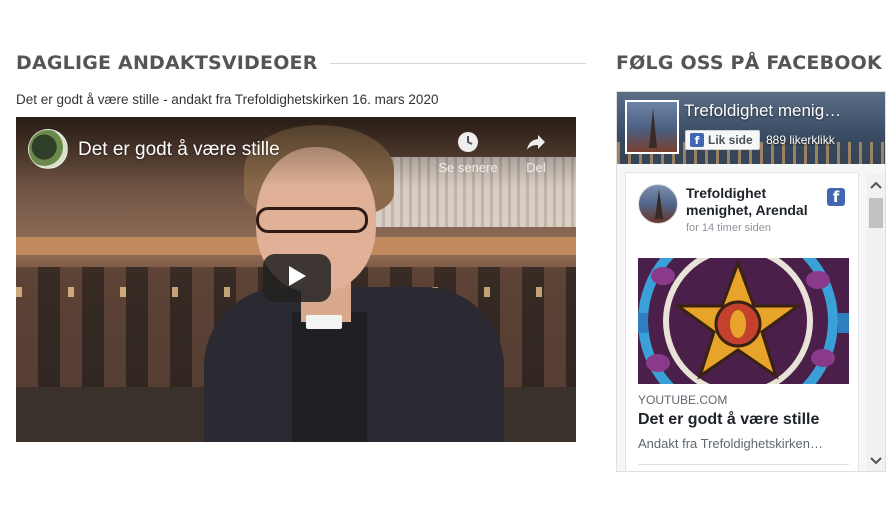 Image resolution: width=890 pixels, height=515 pixels. I want to click on channel-avatar, so click(48, 149).